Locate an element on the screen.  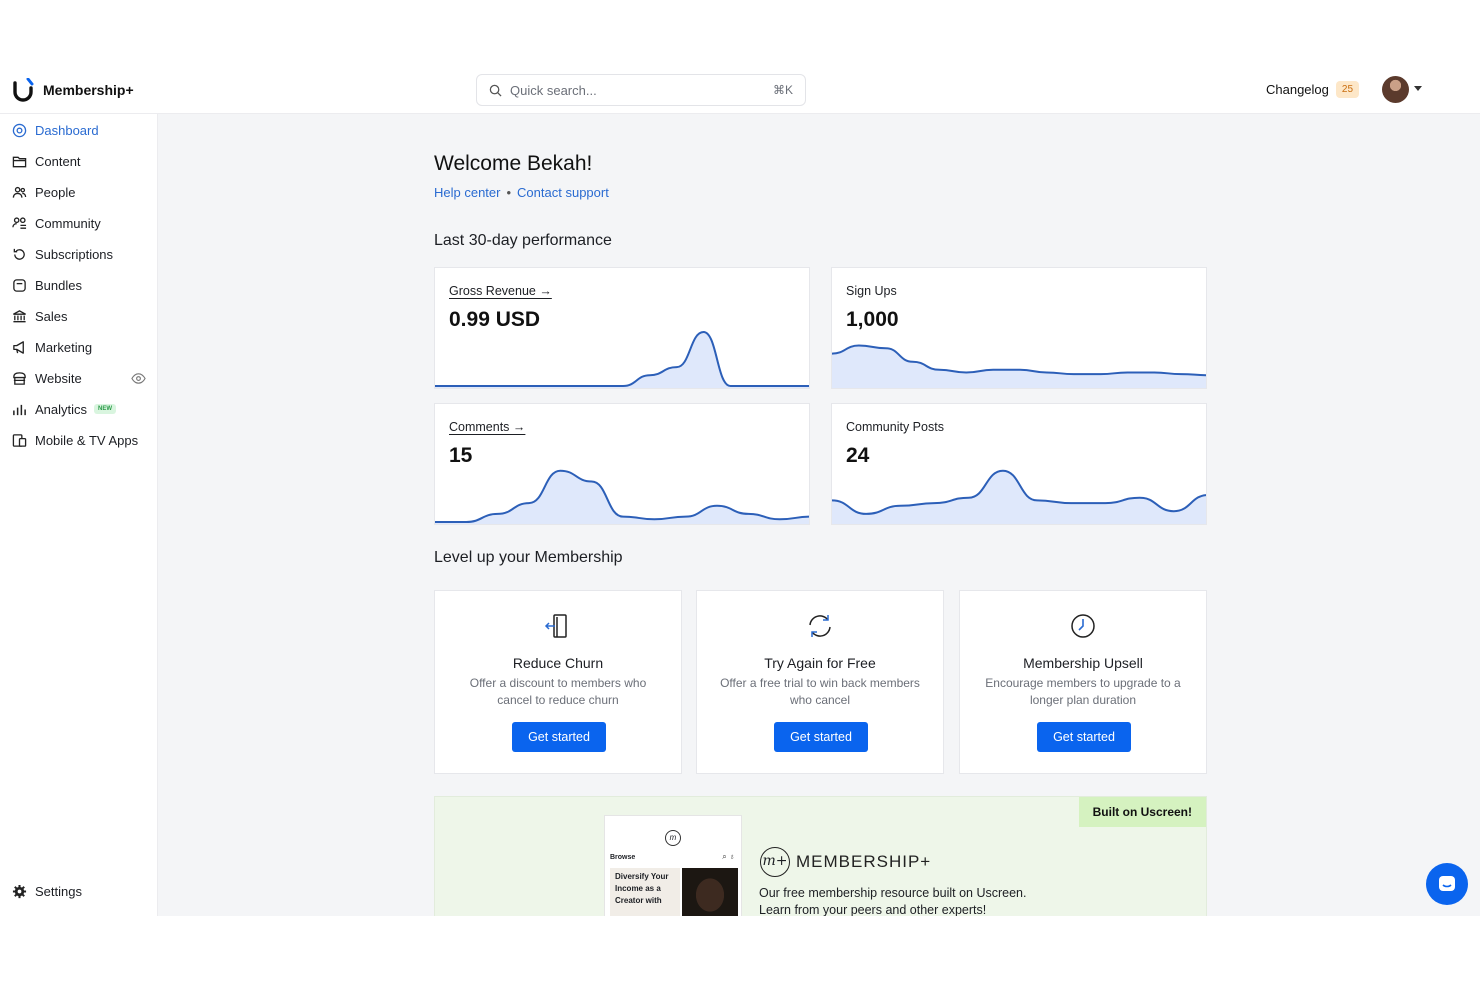
sidebar-item-bundles: Bundles is located at coordinates (79, 285).